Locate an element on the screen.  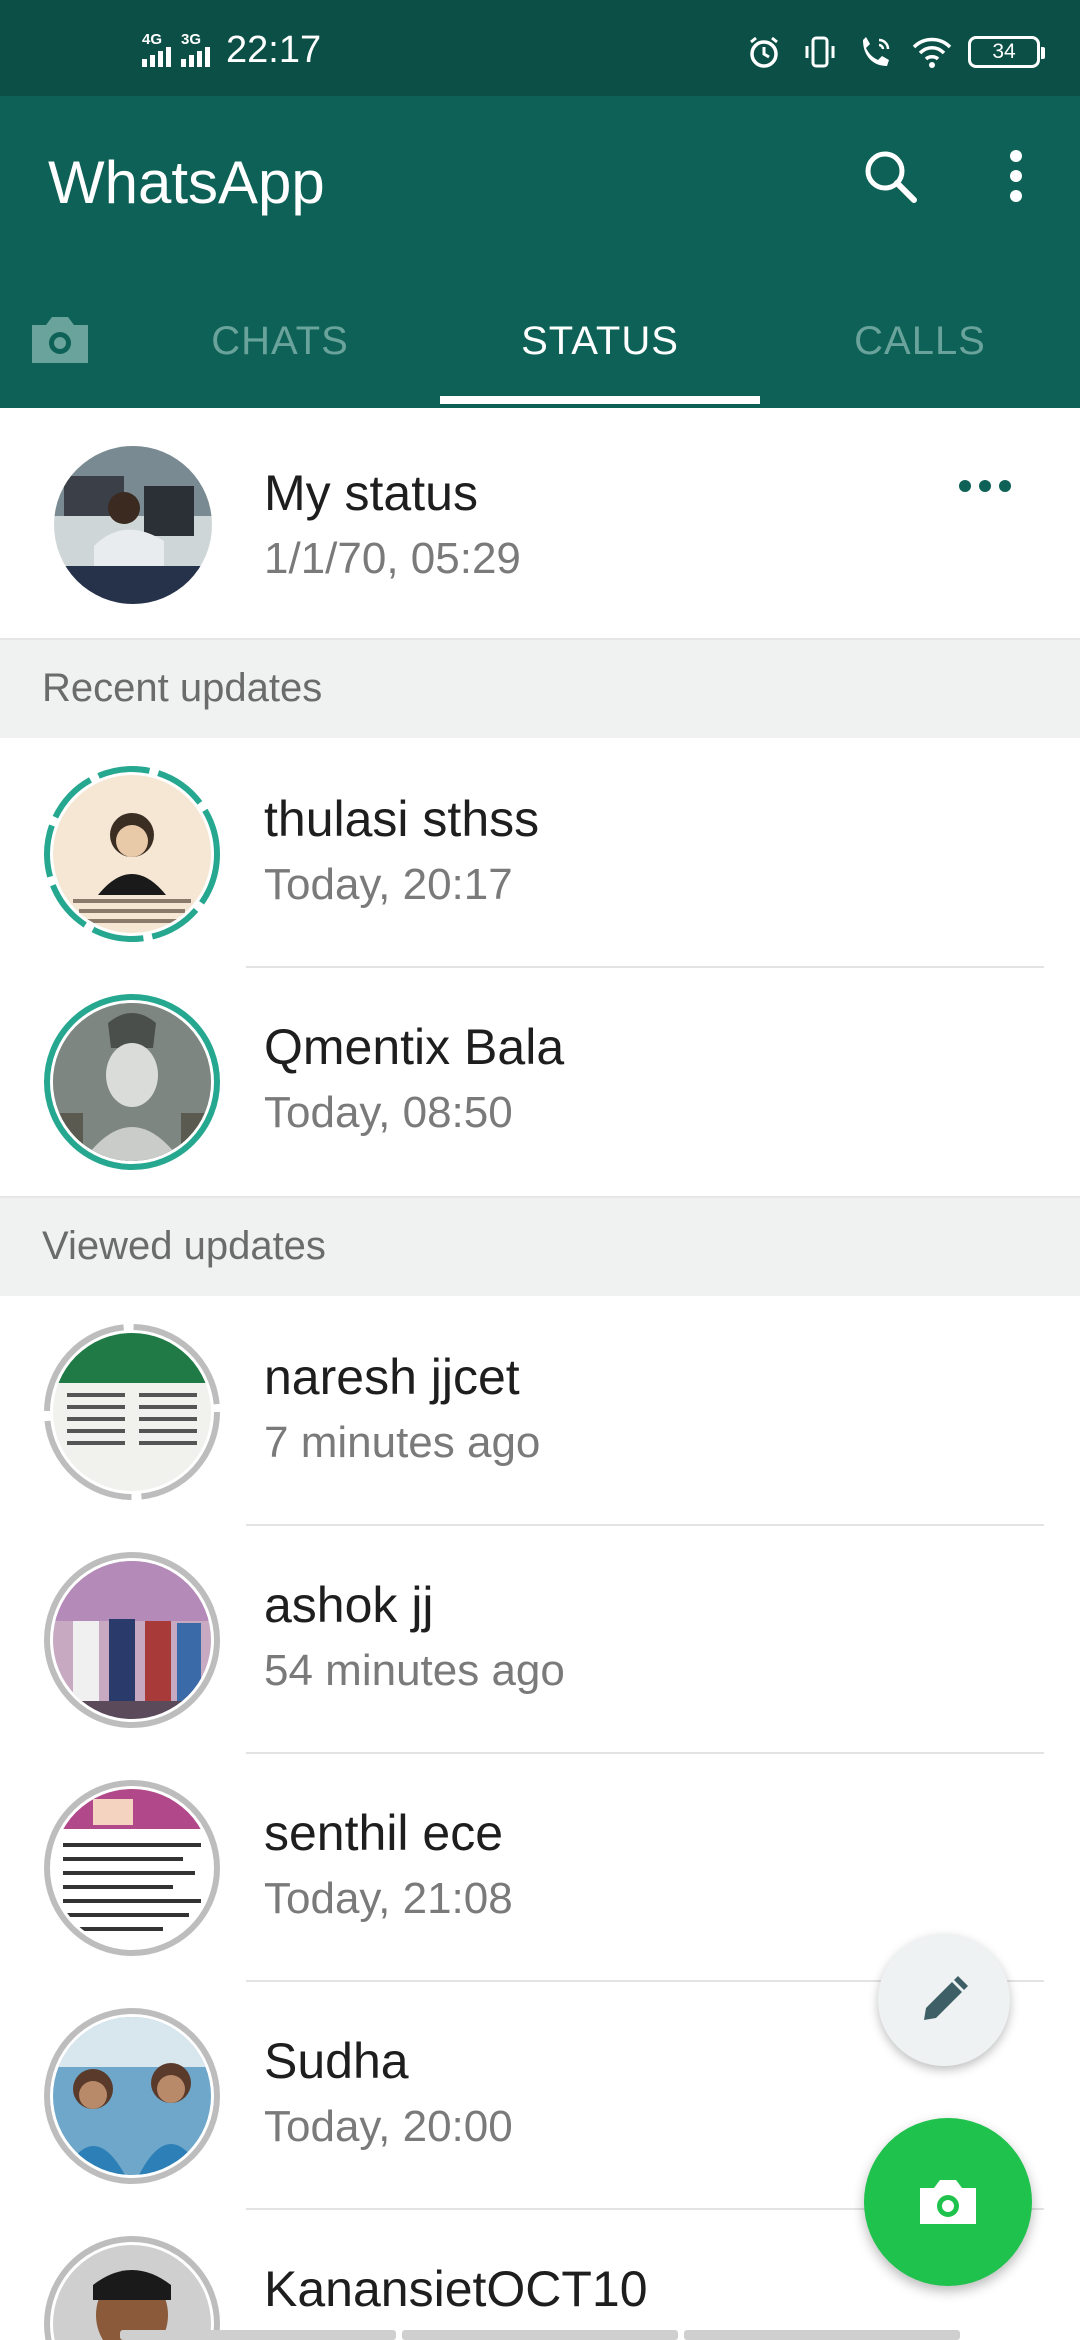
status-bar-left: 4G 3G 22:17 is located at coordinates (232, 49).